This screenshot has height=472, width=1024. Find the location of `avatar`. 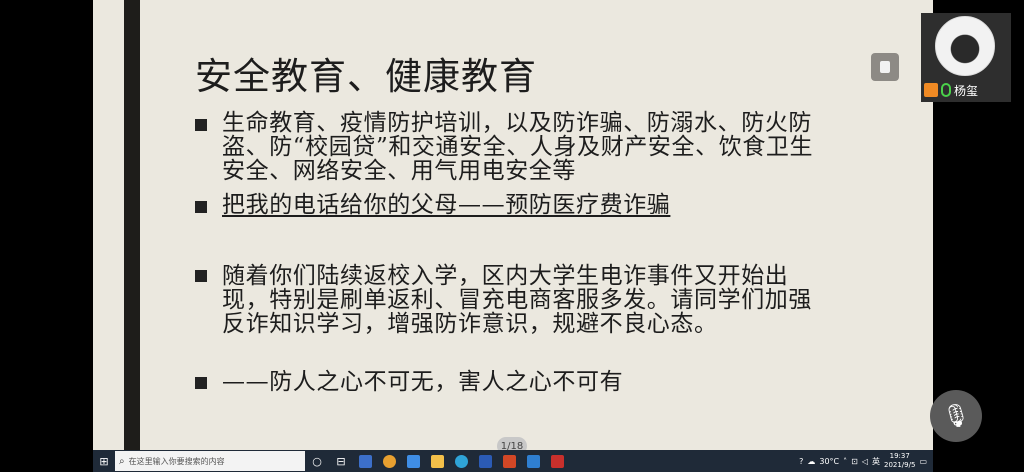

avatar is located at coordinates (965, 46).